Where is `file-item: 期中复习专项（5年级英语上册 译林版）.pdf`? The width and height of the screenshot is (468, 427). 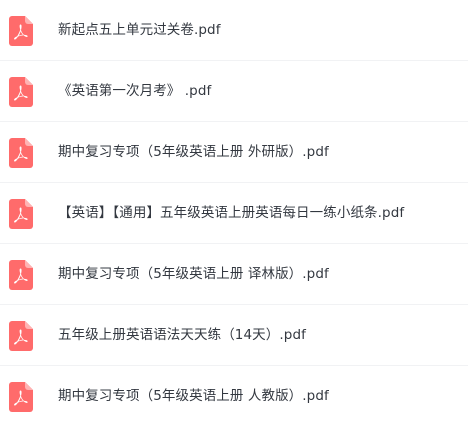 file-item: 期中复习专项（5年级英语上册 译林版）.pdf is located at coordinates (234, 274).